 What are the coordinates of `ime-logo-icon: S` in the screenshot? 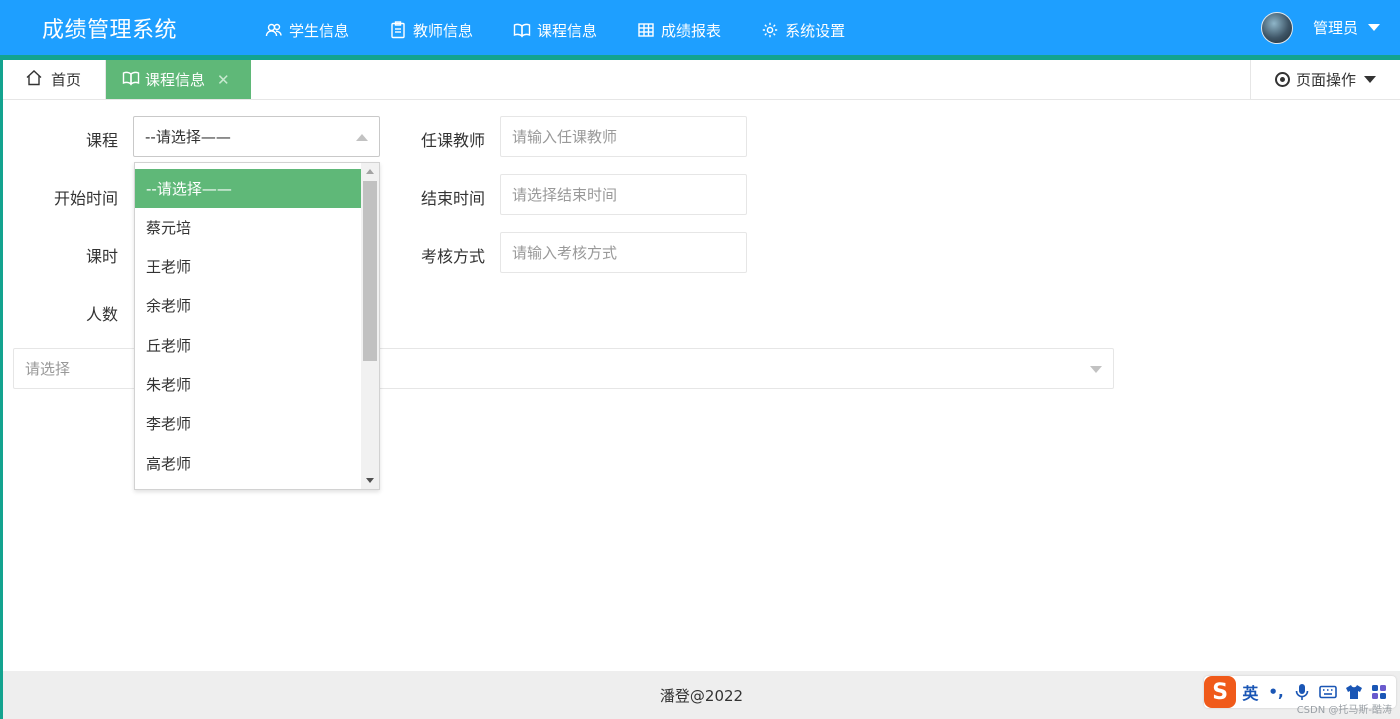 It's located at (1220, 692).